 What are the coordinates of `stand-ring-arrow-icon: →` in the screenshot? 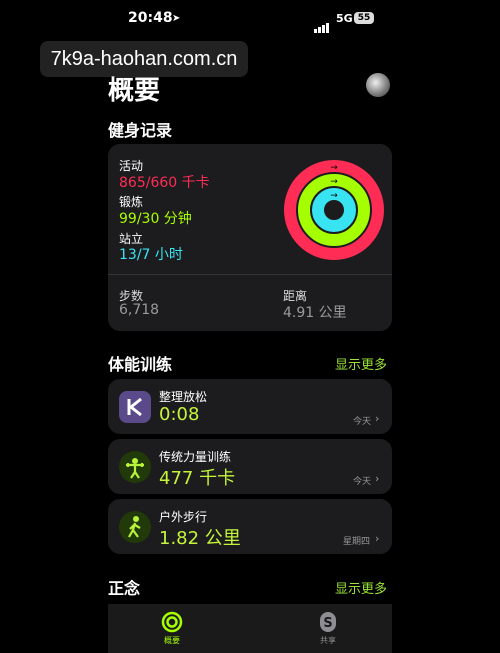 It's located at (334, 196).